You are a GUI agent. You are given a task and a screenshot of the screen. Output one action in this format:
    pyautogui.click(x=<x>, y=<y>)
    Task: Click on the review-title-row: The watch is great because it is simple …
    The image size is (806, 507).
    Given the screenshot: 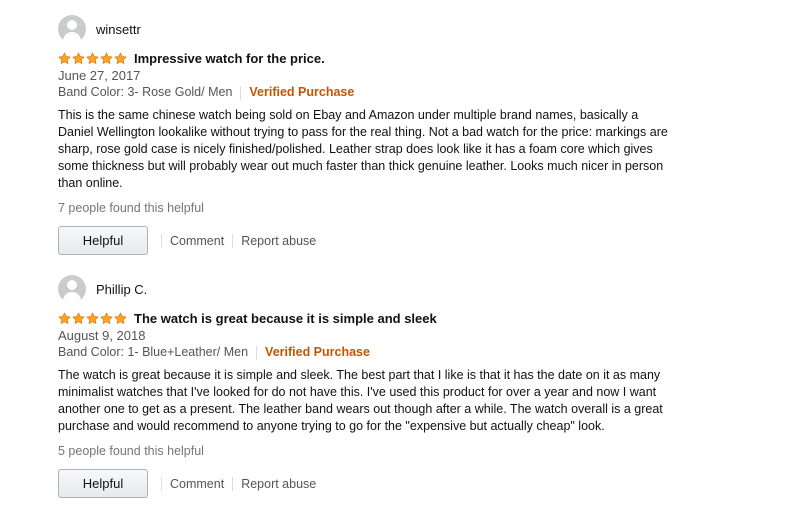 What is the action you would take?
    pyautogui.click(x=368, y=318)
    